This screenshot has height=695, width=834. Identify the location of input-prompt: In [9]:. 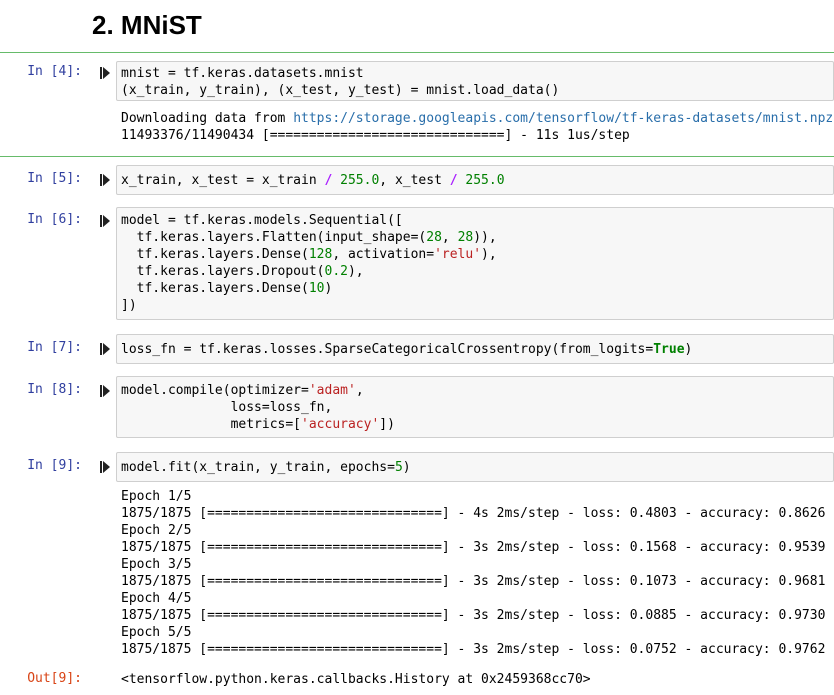
(54, 465).